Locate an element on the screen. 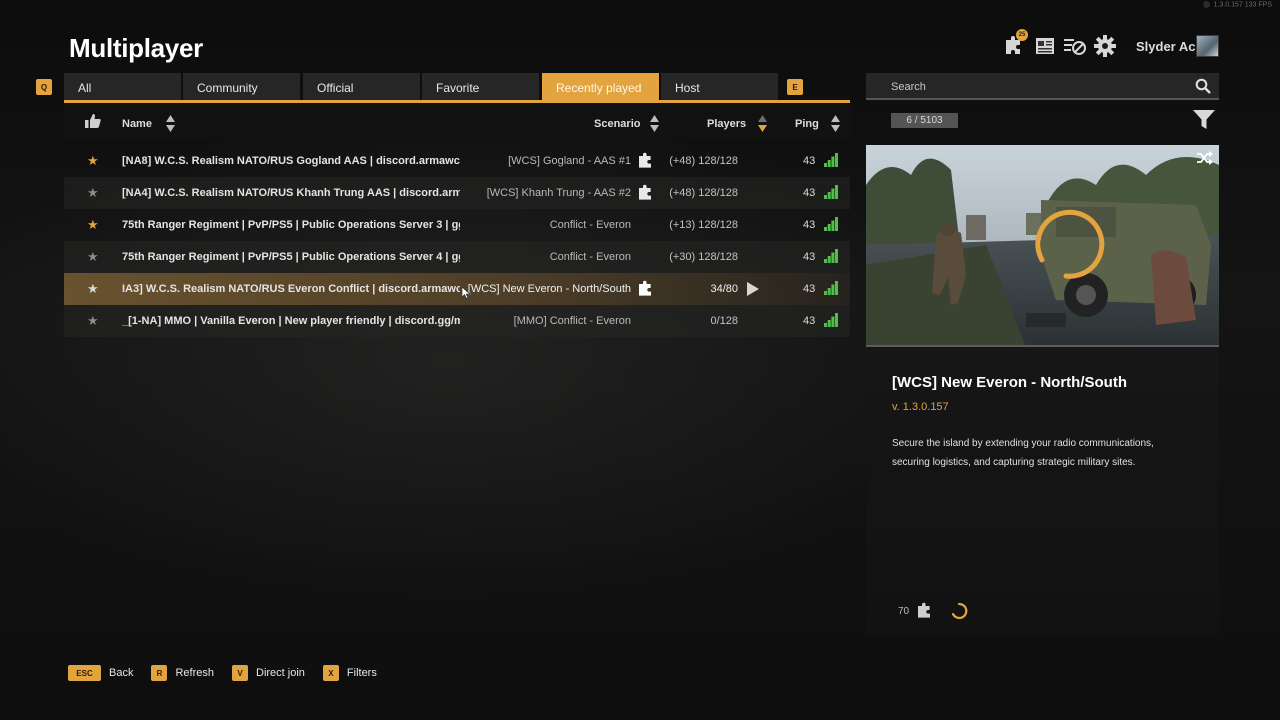 The width and height of the screenshot is (1280, 720). mods-count: 70 is located at coordinates (904, 611).